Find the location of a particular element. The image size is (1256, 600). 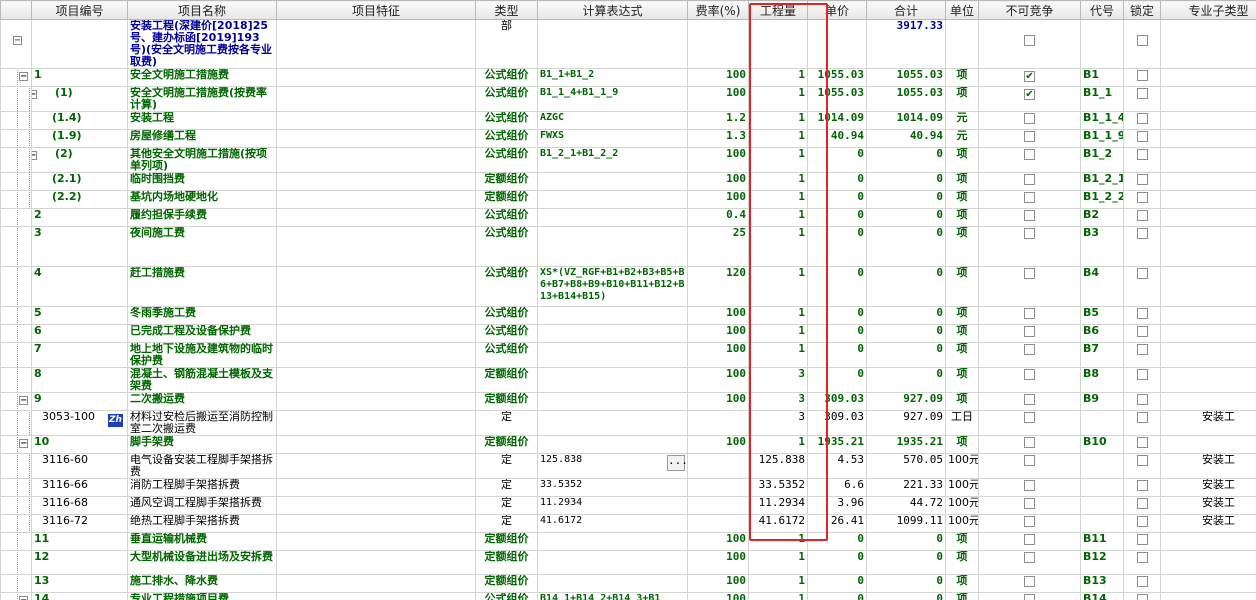

quantity-cell is located at coordinates (778, 44).